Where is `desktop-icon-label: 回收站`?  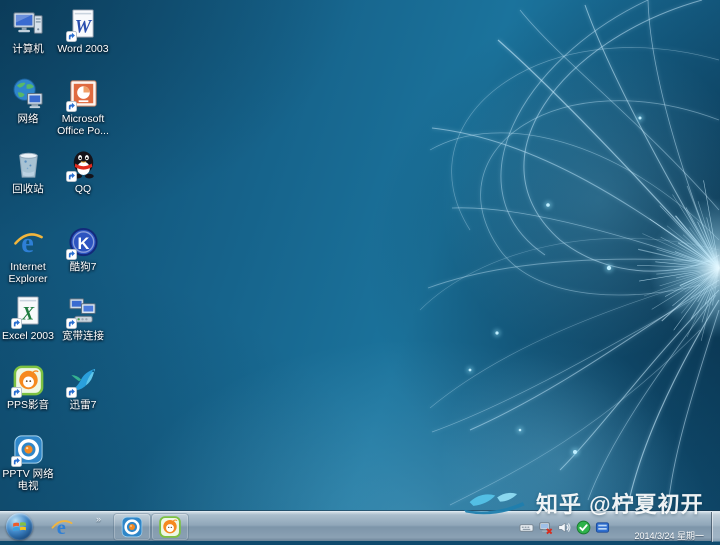 desktop-icon-label: 回收站 is located at coordinates (28, 189).